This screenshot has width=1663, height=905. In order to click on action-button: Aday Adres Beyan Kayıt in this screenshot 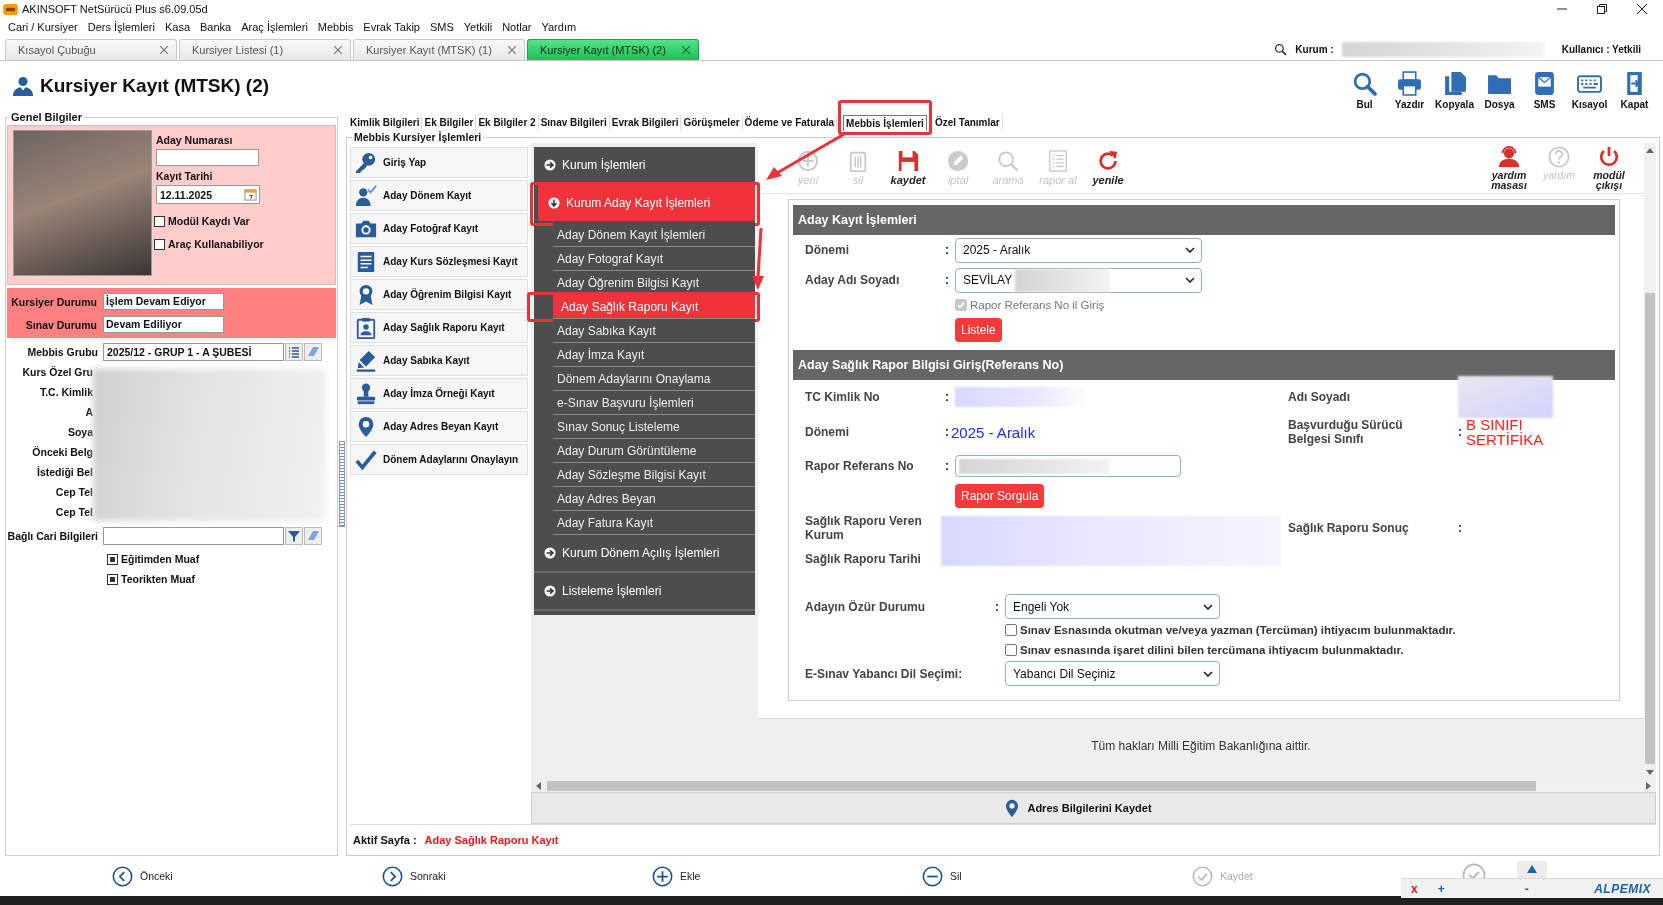, I will do `click(439, 426)`.